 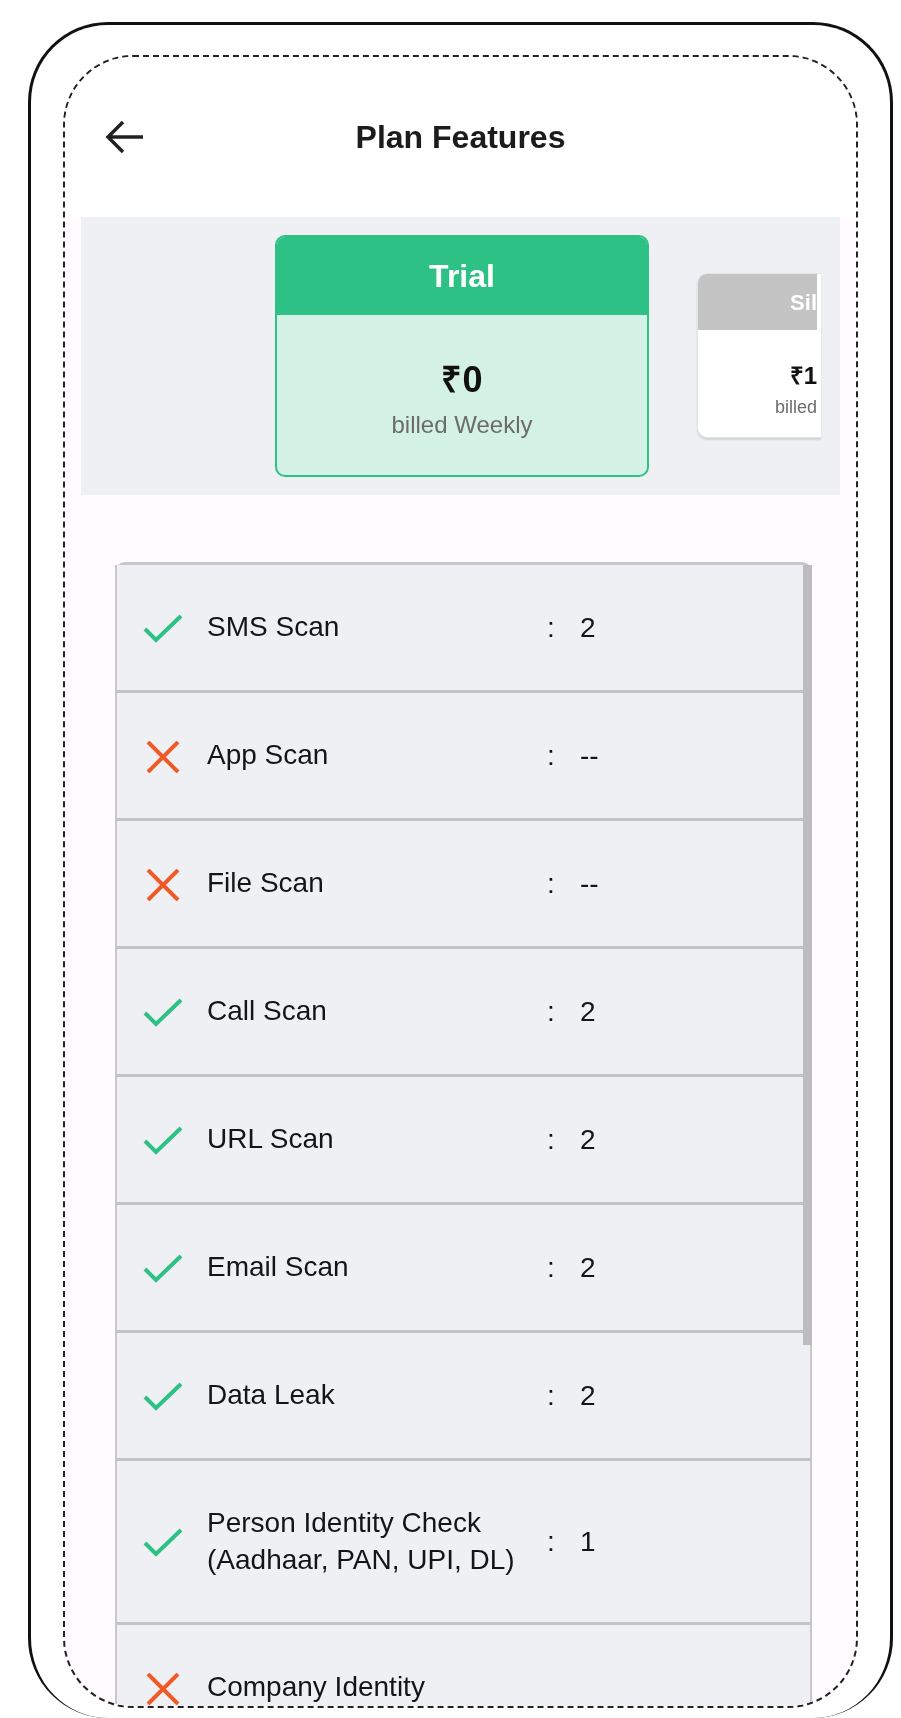 I want to click on billing-period: billed, so click(x=795, y=407).